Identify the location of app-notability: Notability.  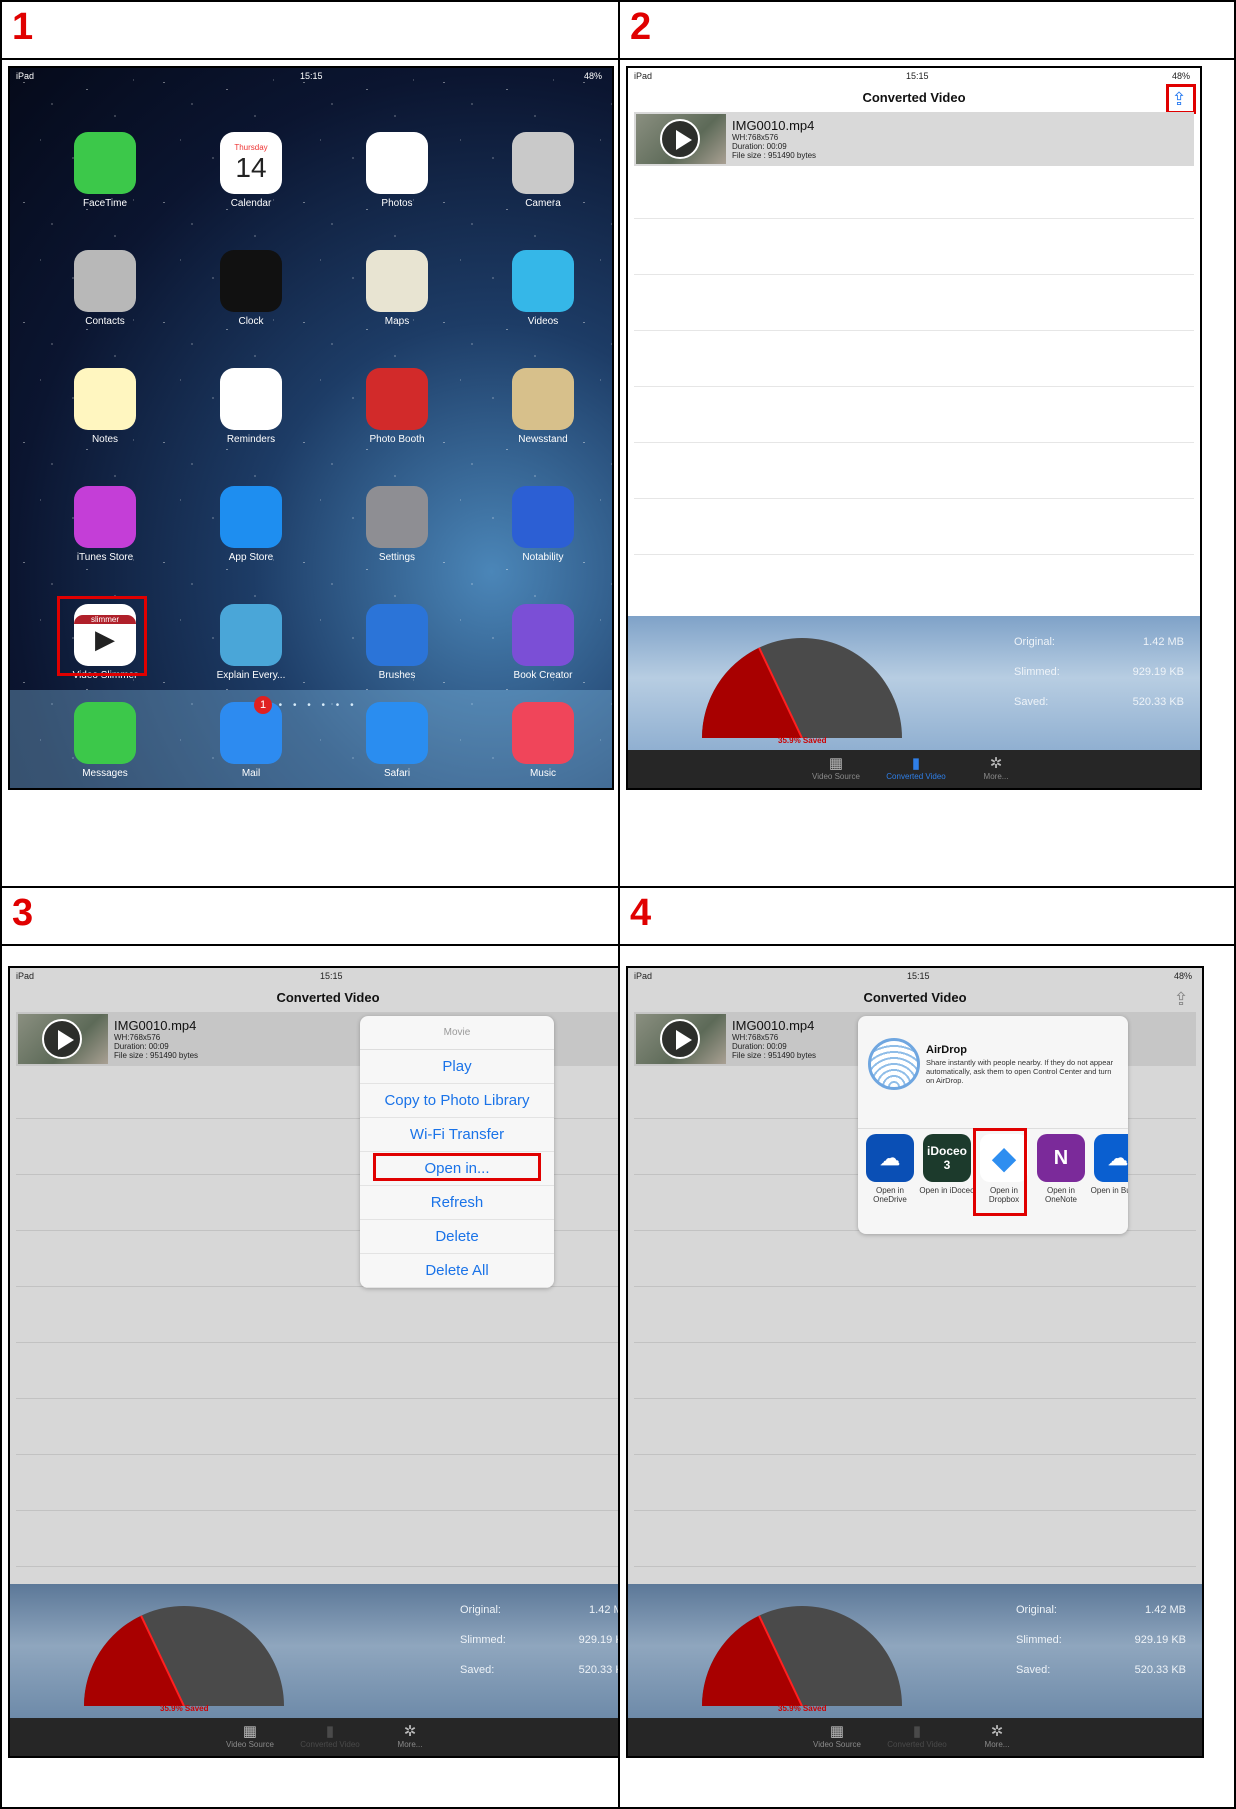
(543, 524).